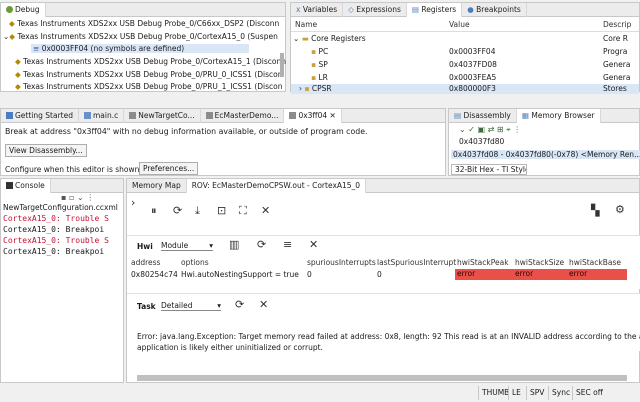 The image size is (640, 402). What do you see at coordinates (243, 210) in the screenshot?
I see `fullscreen-icon: ⛶` at bounding box center [243, 210].